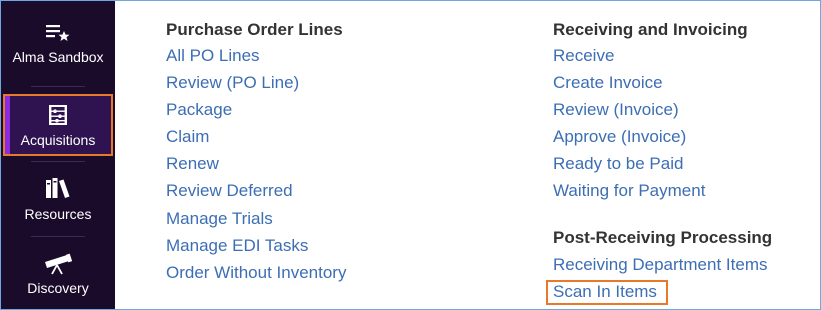 The width and height of the screenshot is (821, 310). Describe the element at coordinates (237, 246) in the screenshot. I see `menu-link-manage-edi-tasks: Manage EDI Tasks` at that location.